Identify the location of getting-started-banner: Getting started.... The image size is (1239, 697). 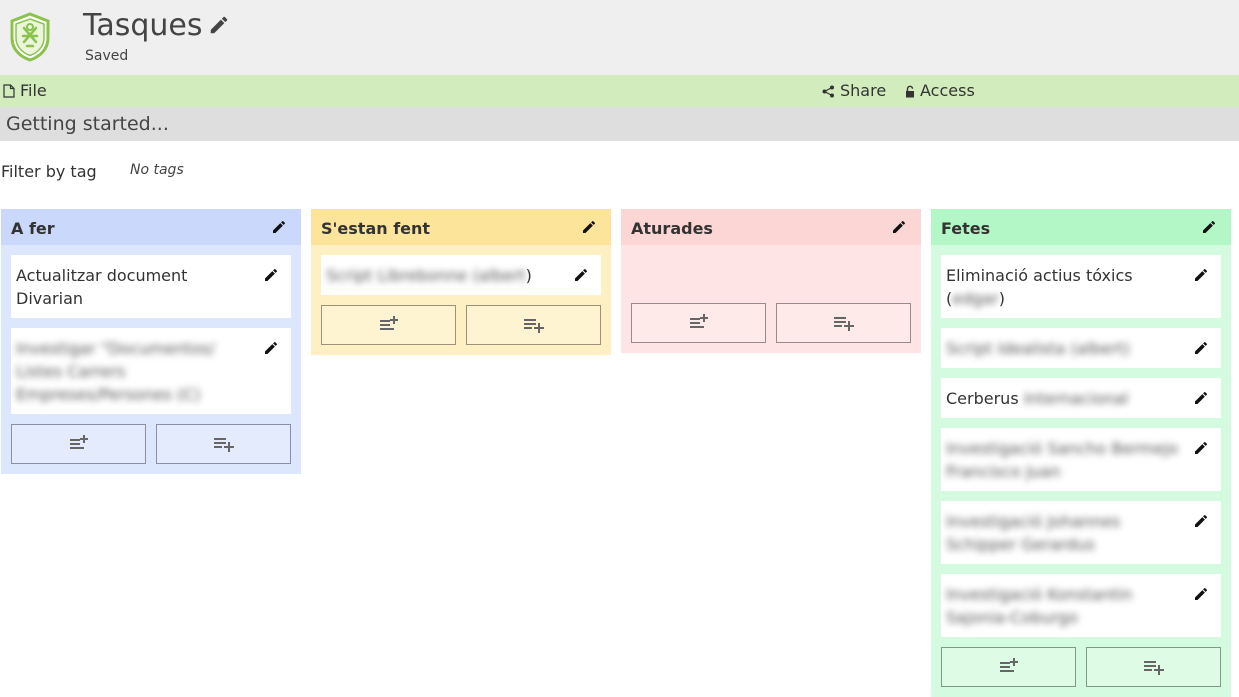
(619, 124).